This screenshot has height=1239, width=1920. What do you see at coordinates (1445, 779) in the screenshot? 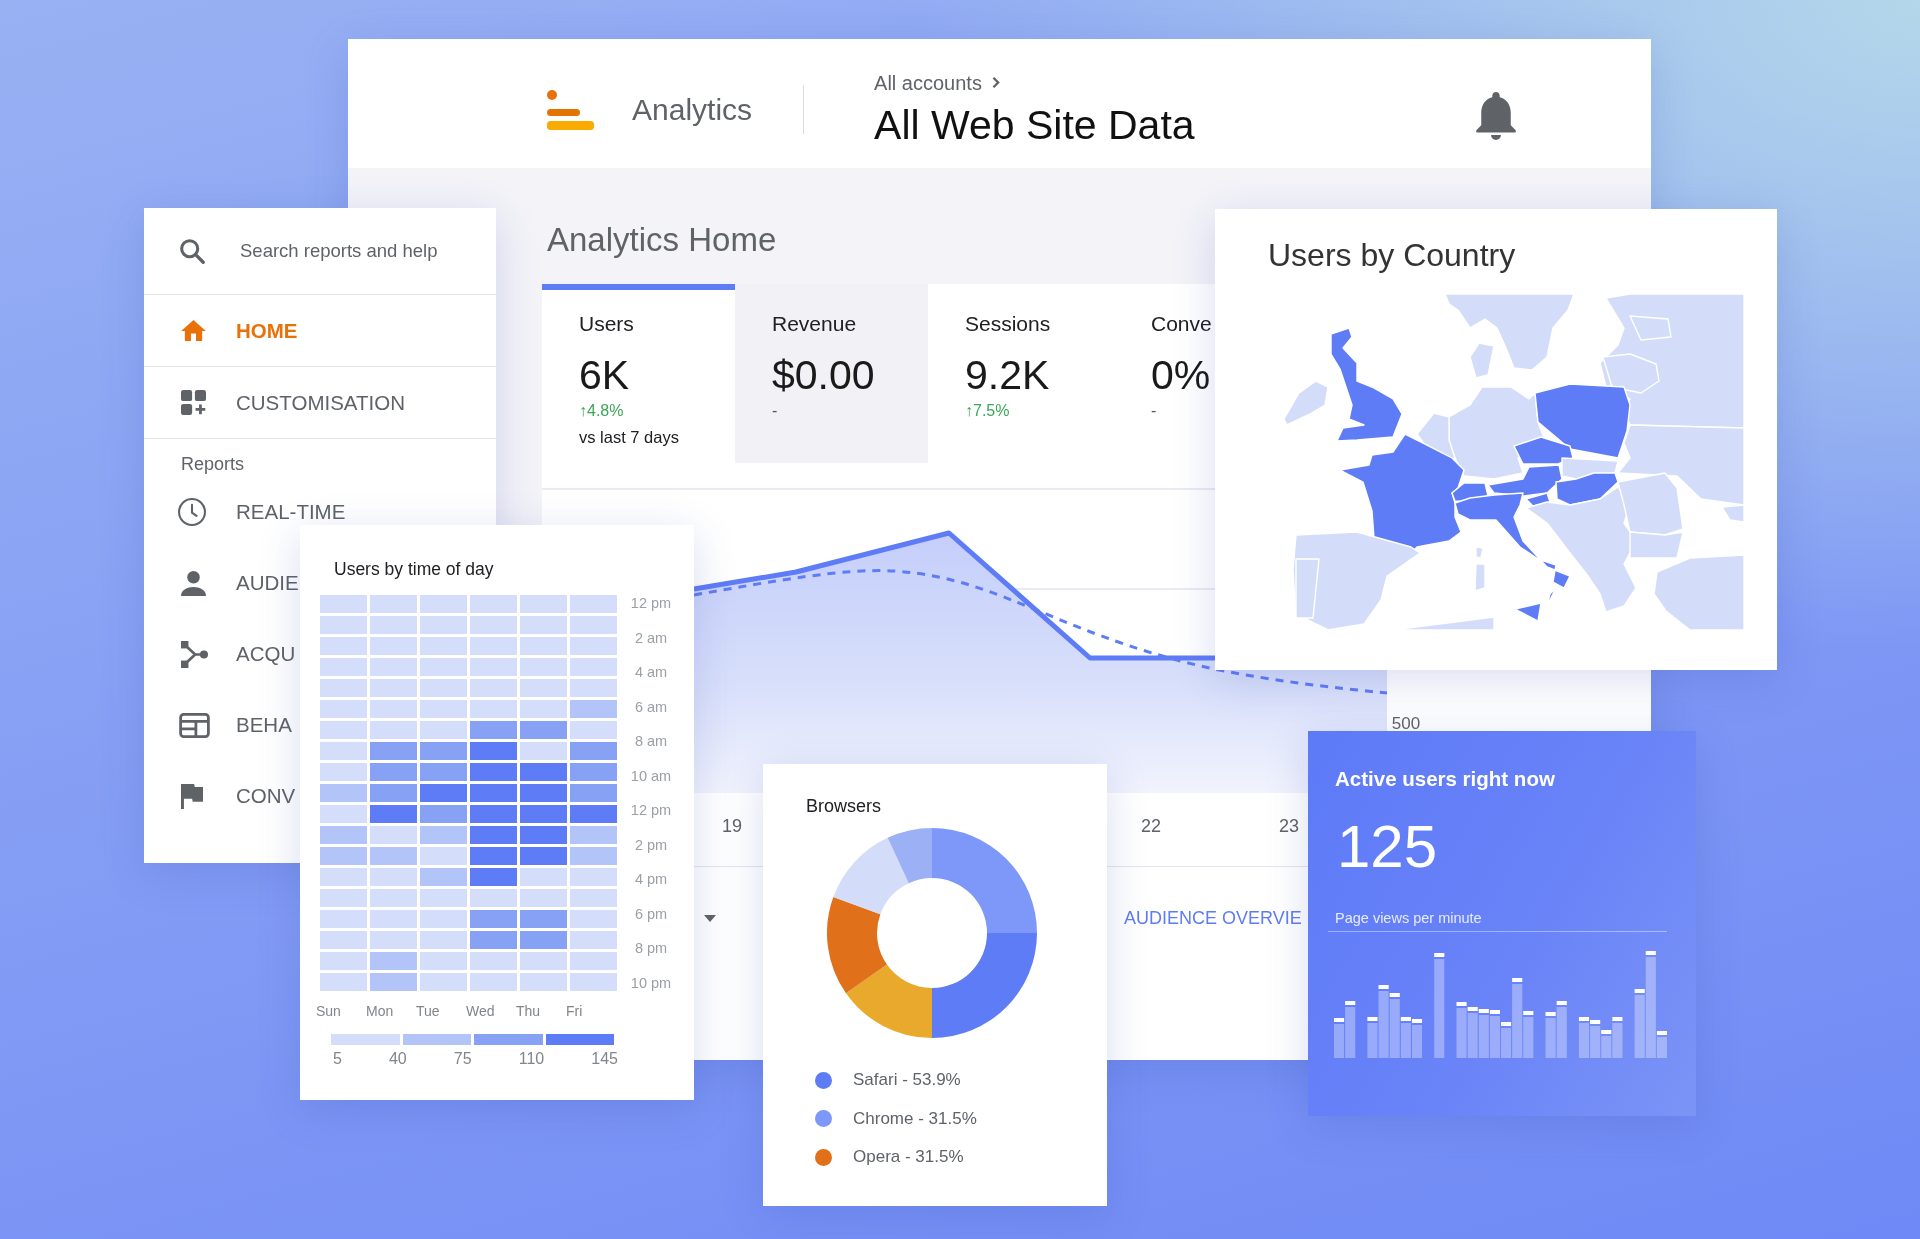
I see `card-title: Active users right now` at bounding box center [1445, 779].